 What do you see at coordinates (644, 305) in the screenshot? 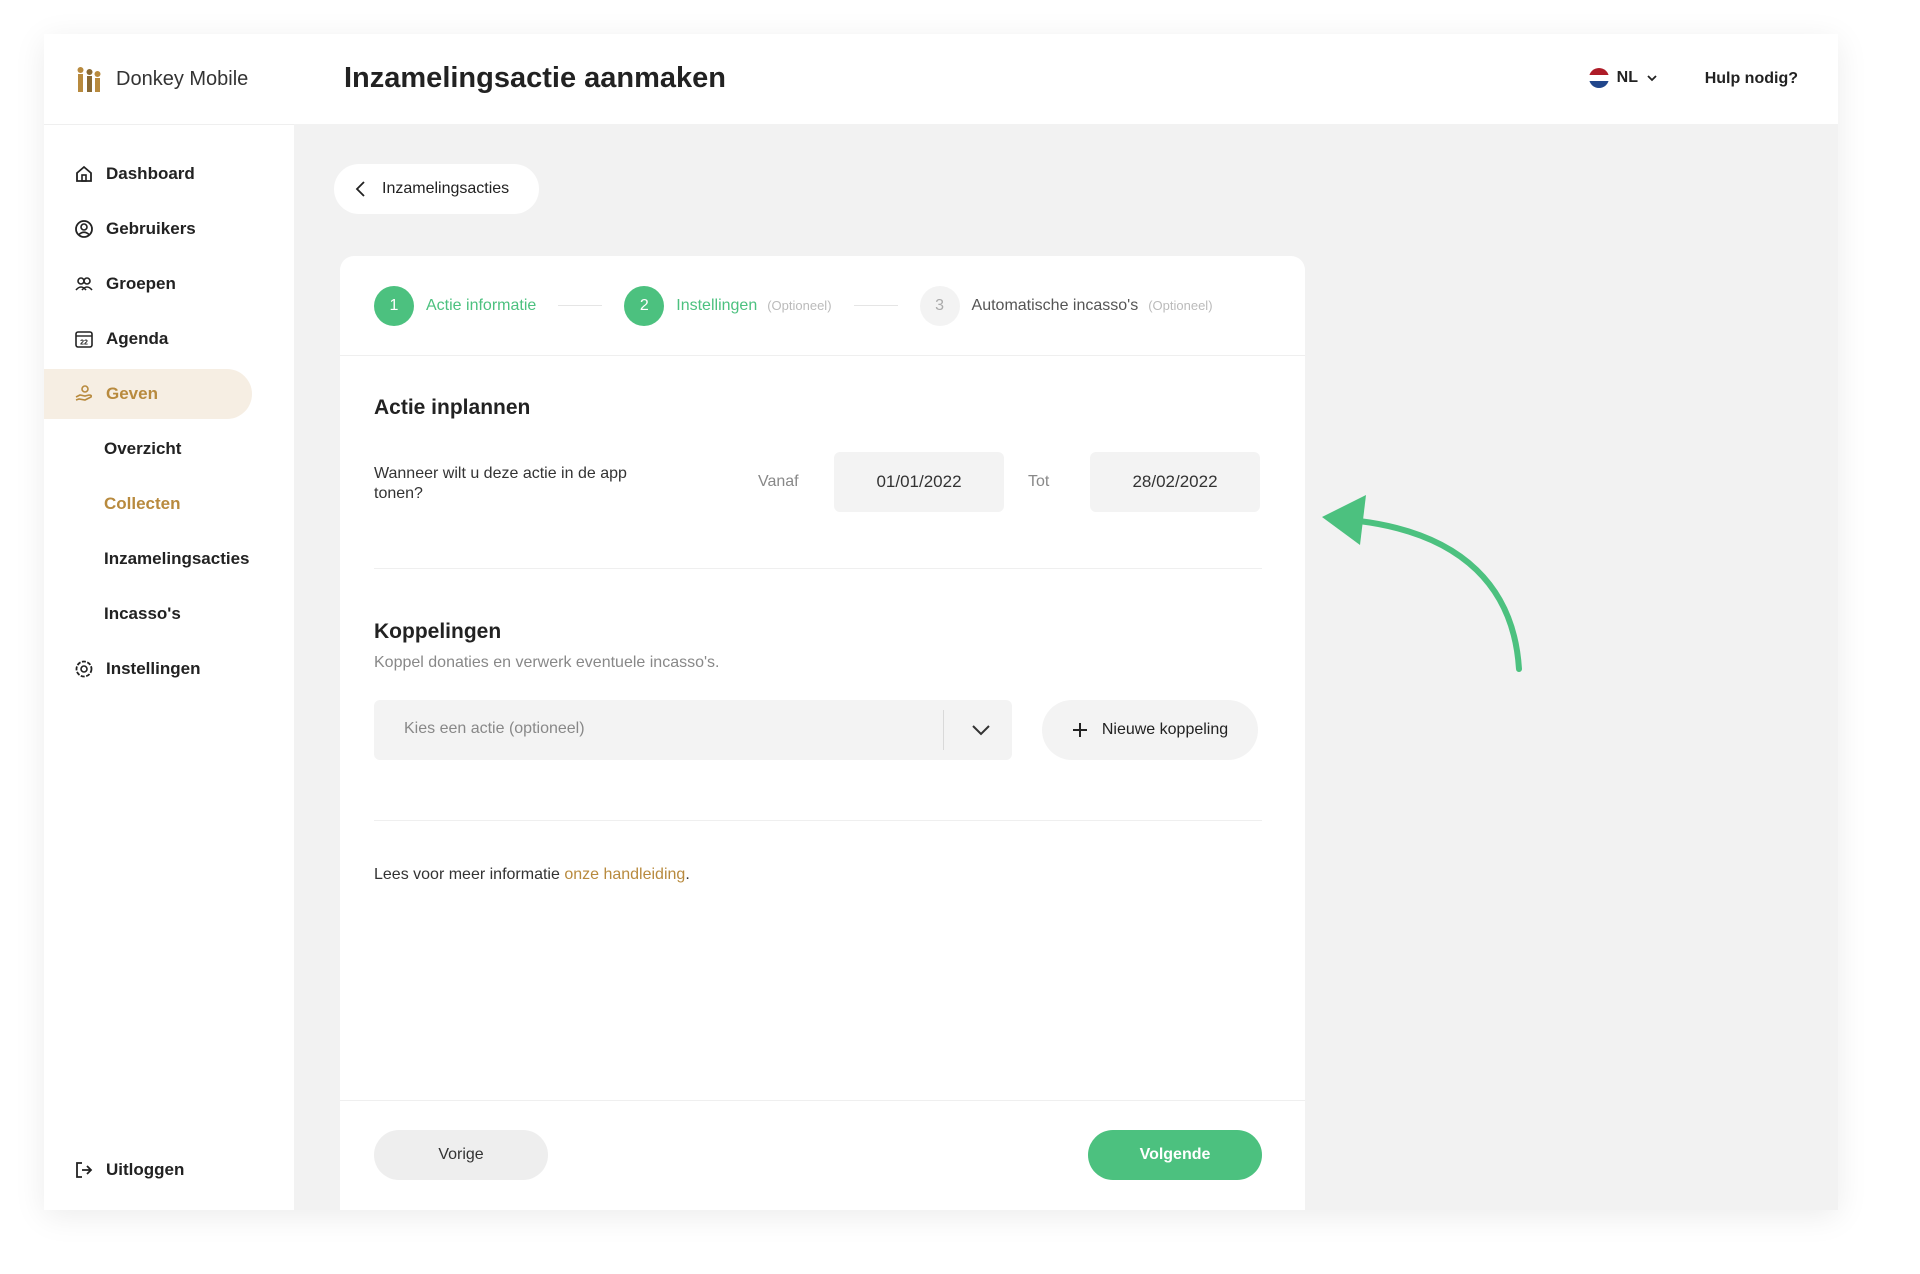
I see `step-number: 2` at bounding box center [644, 305].